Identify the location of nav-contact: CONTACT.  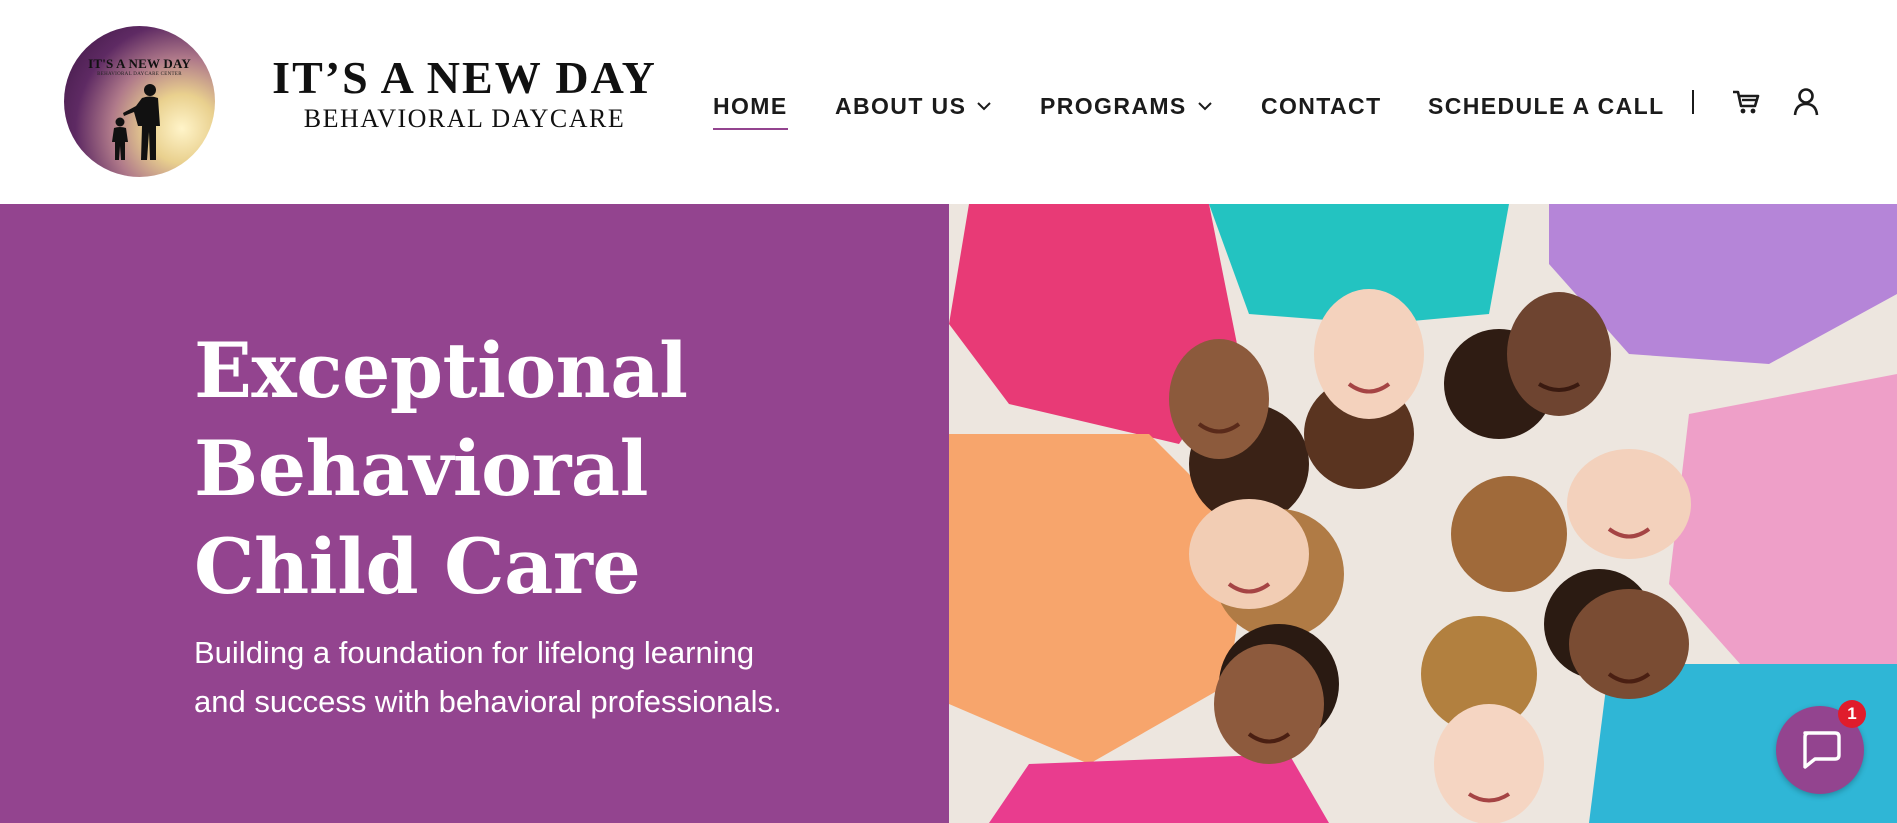
(1321, 106).